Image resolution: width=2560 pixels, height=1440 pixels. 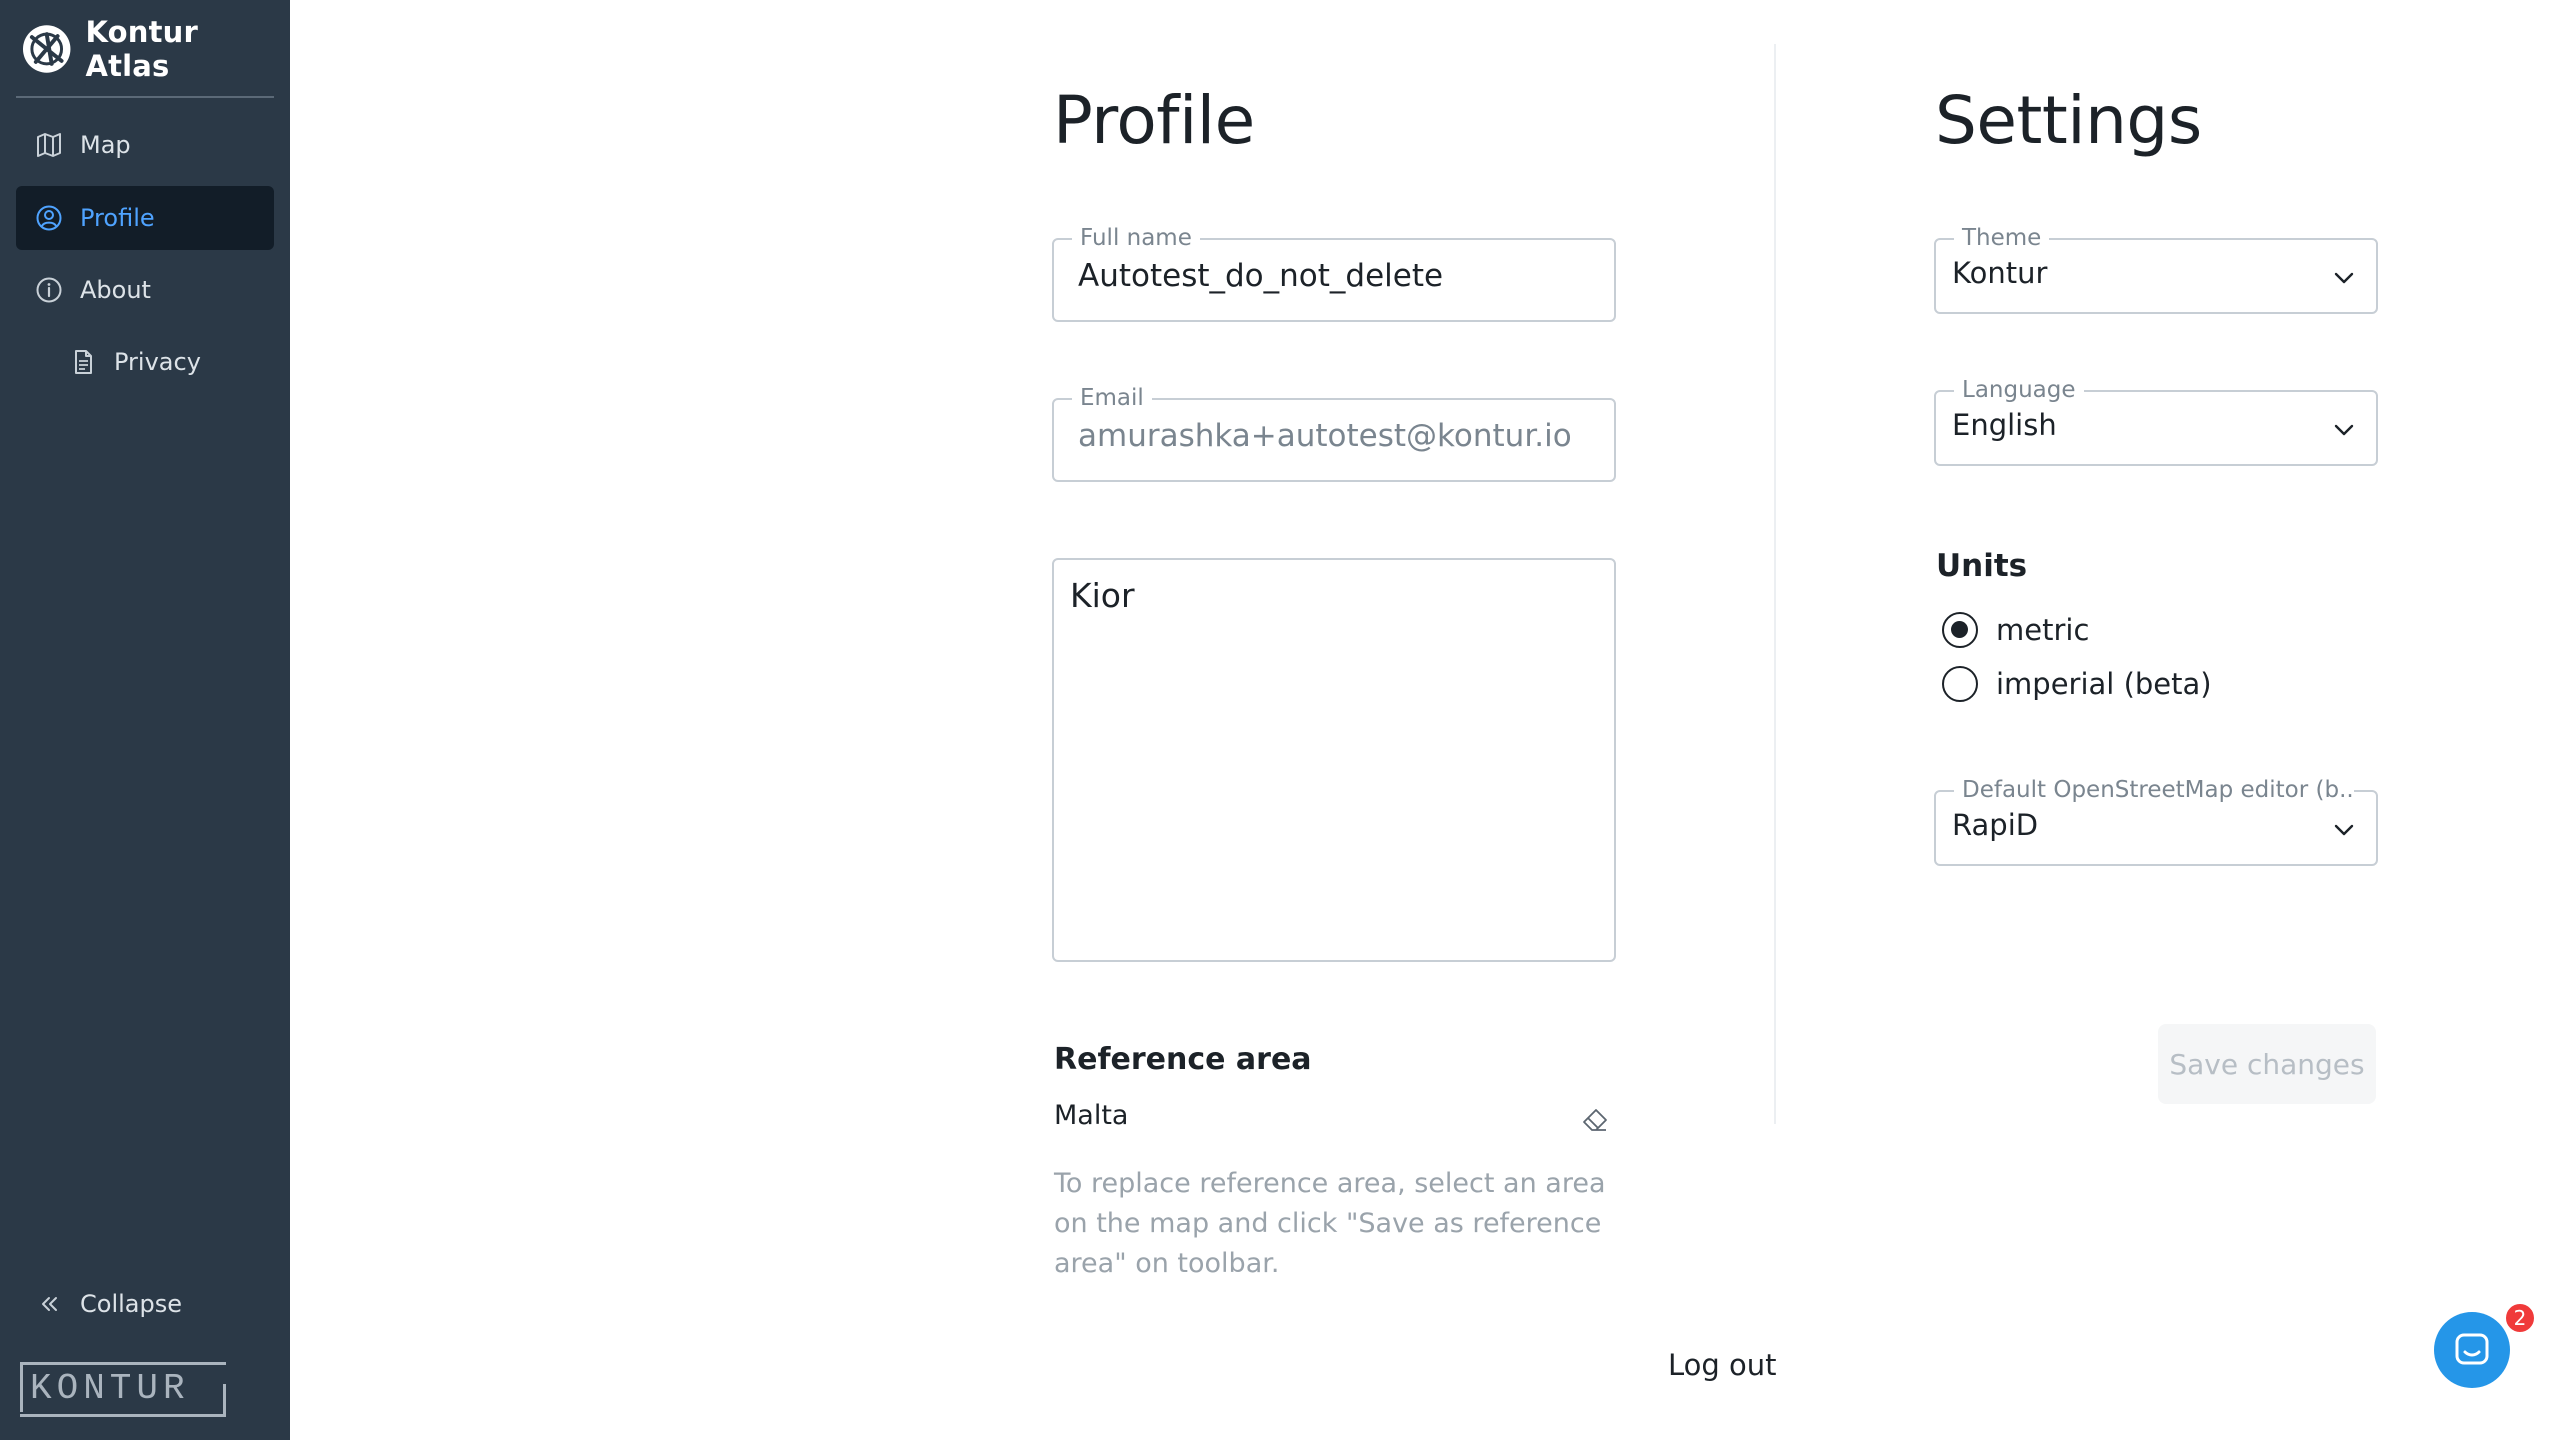 What do you see at coordinates (1334, 760) in the screenshot?
I see `bio-textarea: Kior` at bounding box center [1334, 760].